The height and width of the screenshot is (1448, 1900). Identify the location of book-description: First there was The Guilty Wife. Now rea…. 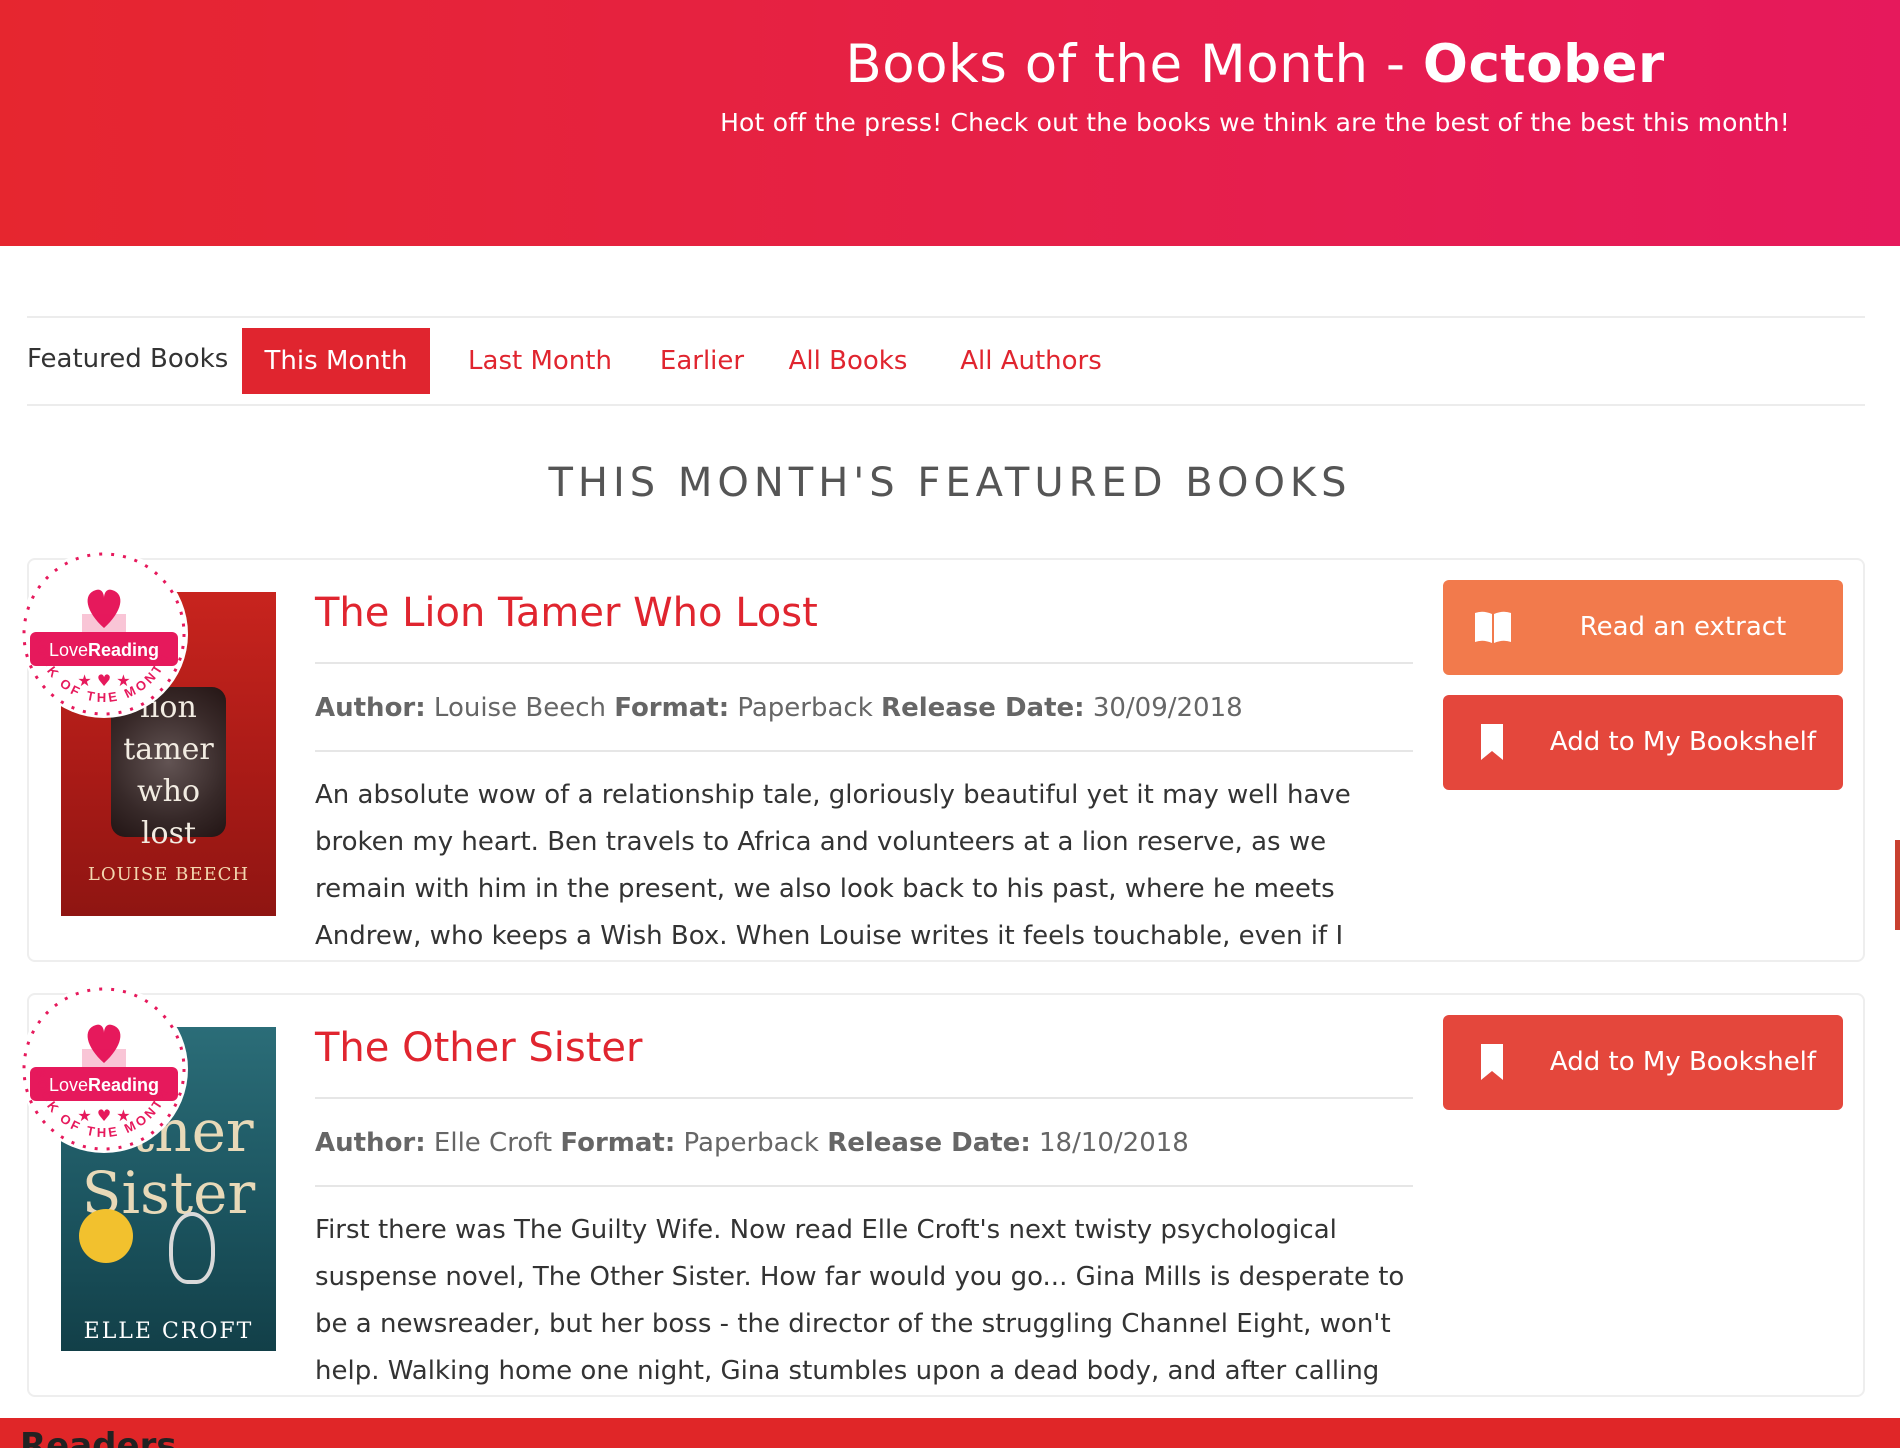
(860, 1300).